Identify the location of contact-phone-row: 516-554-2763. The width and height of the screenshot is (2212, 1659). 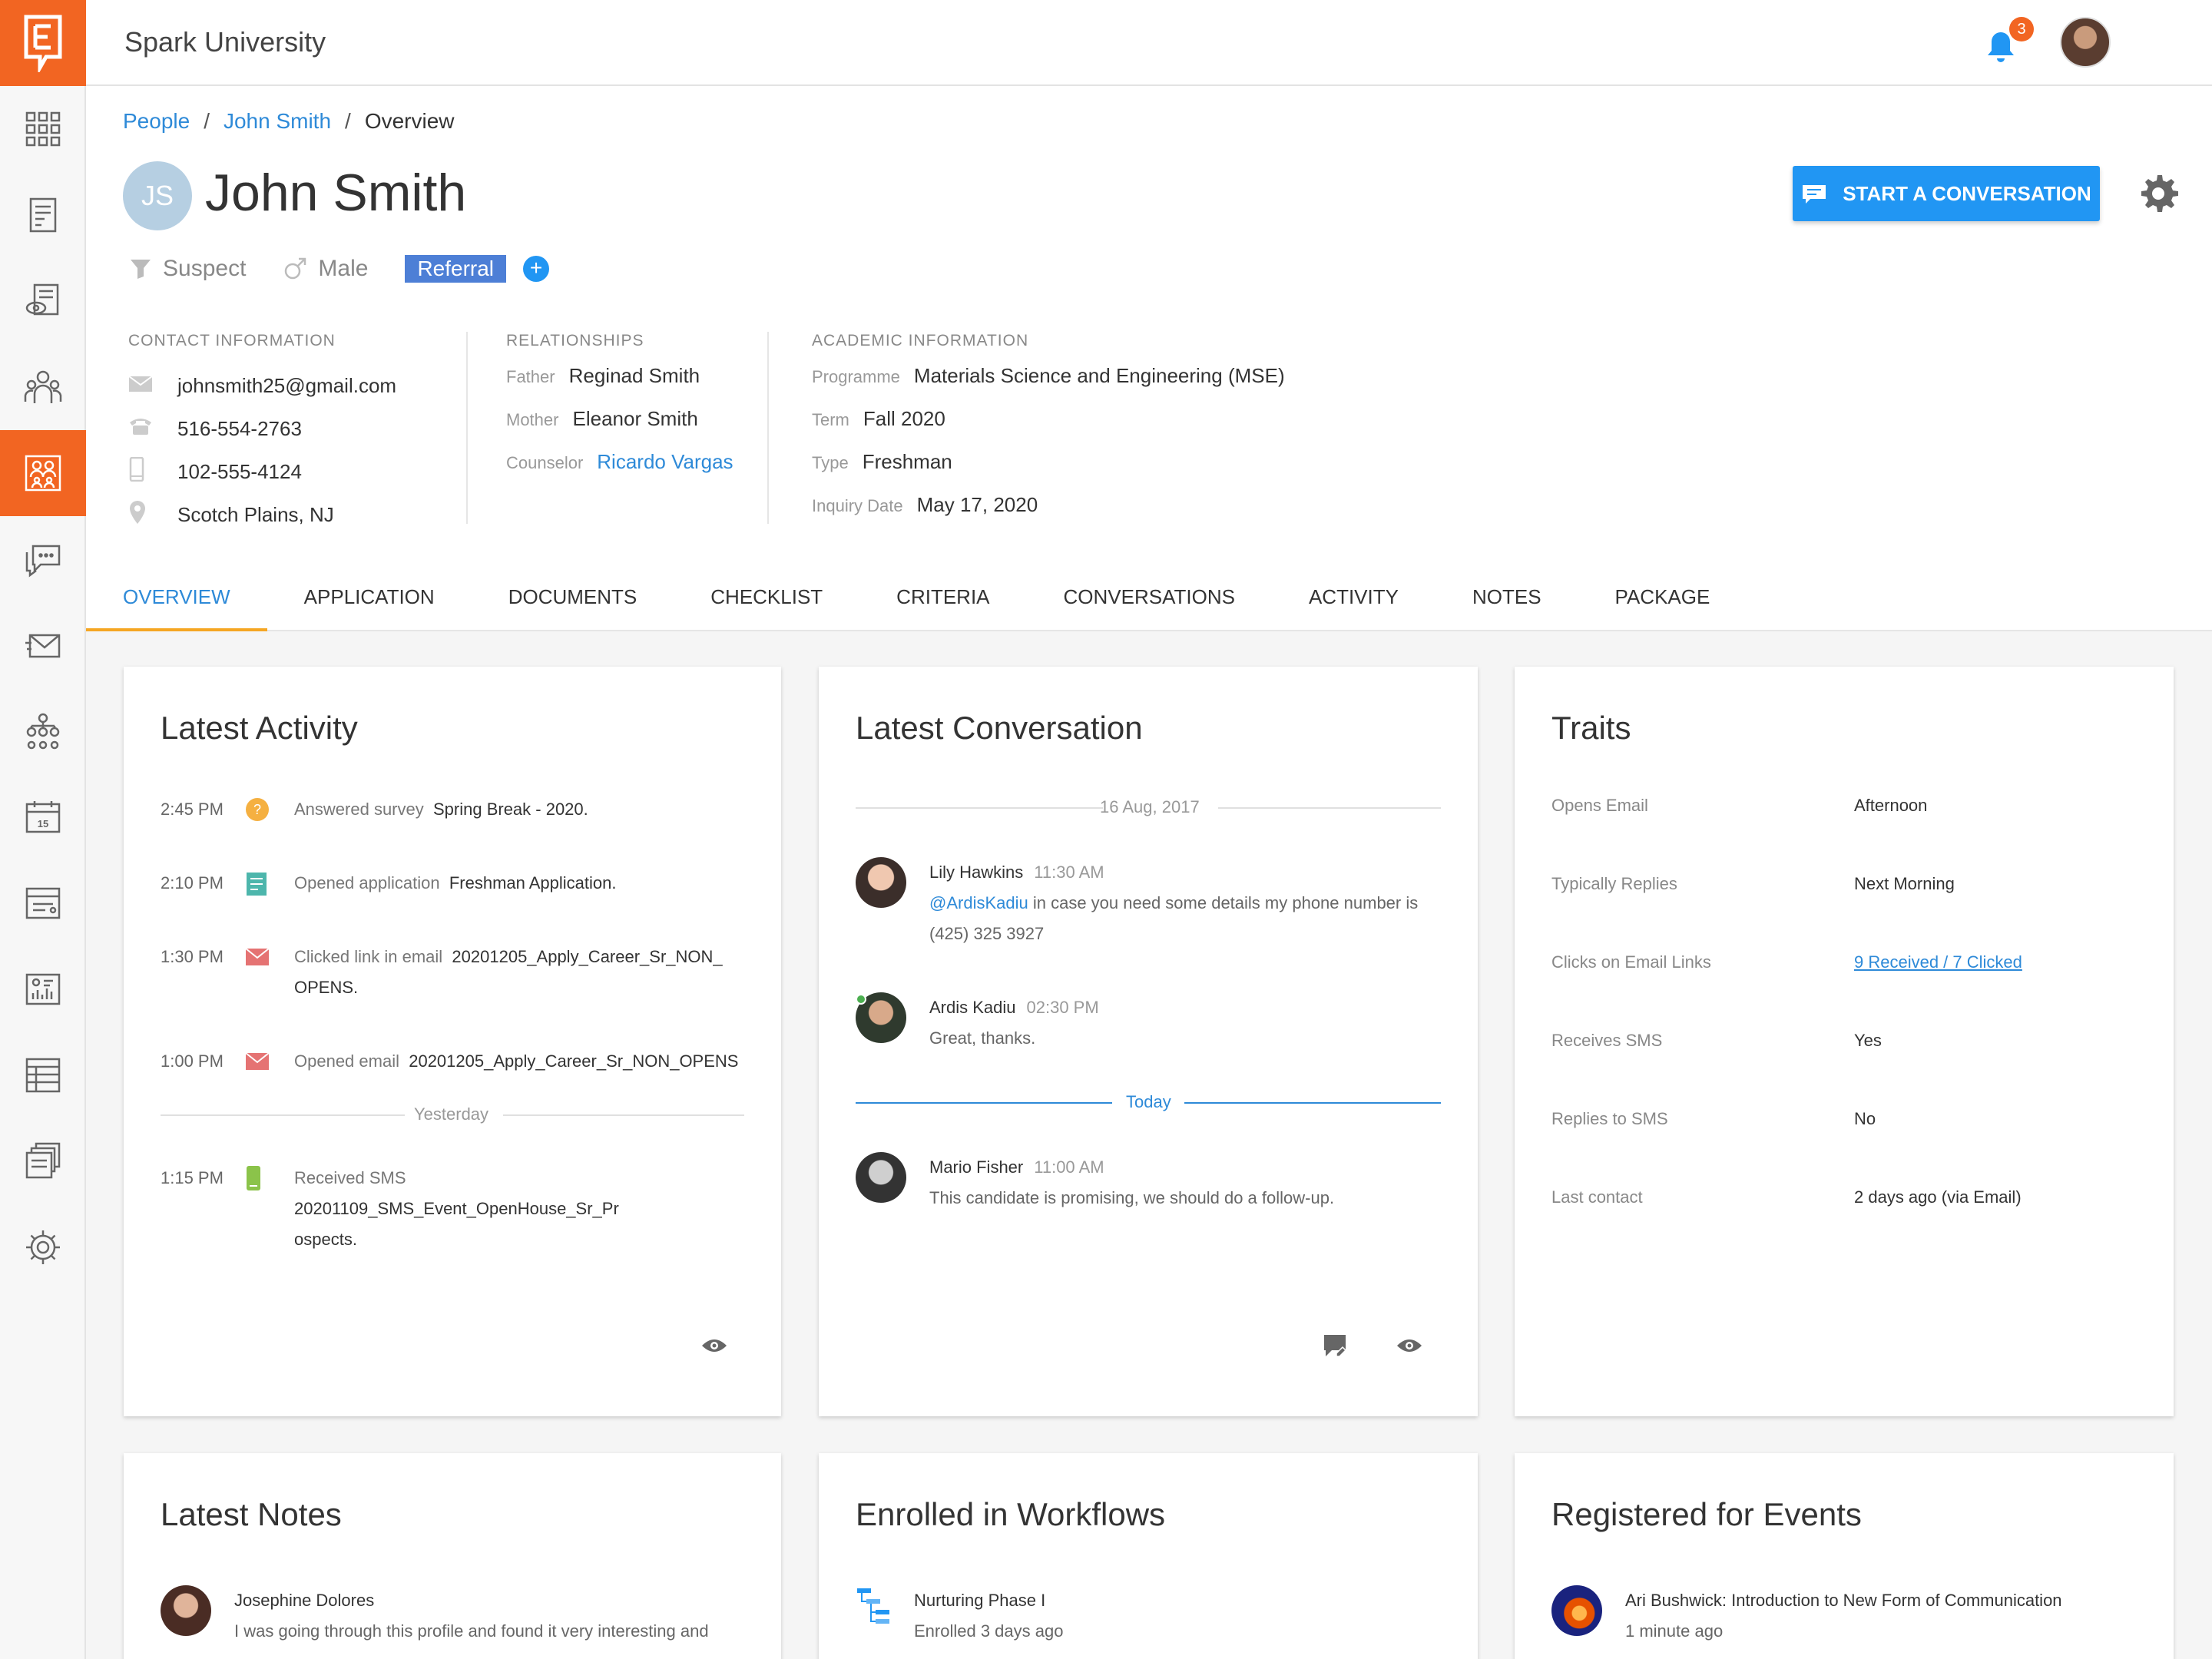
(297, 429).